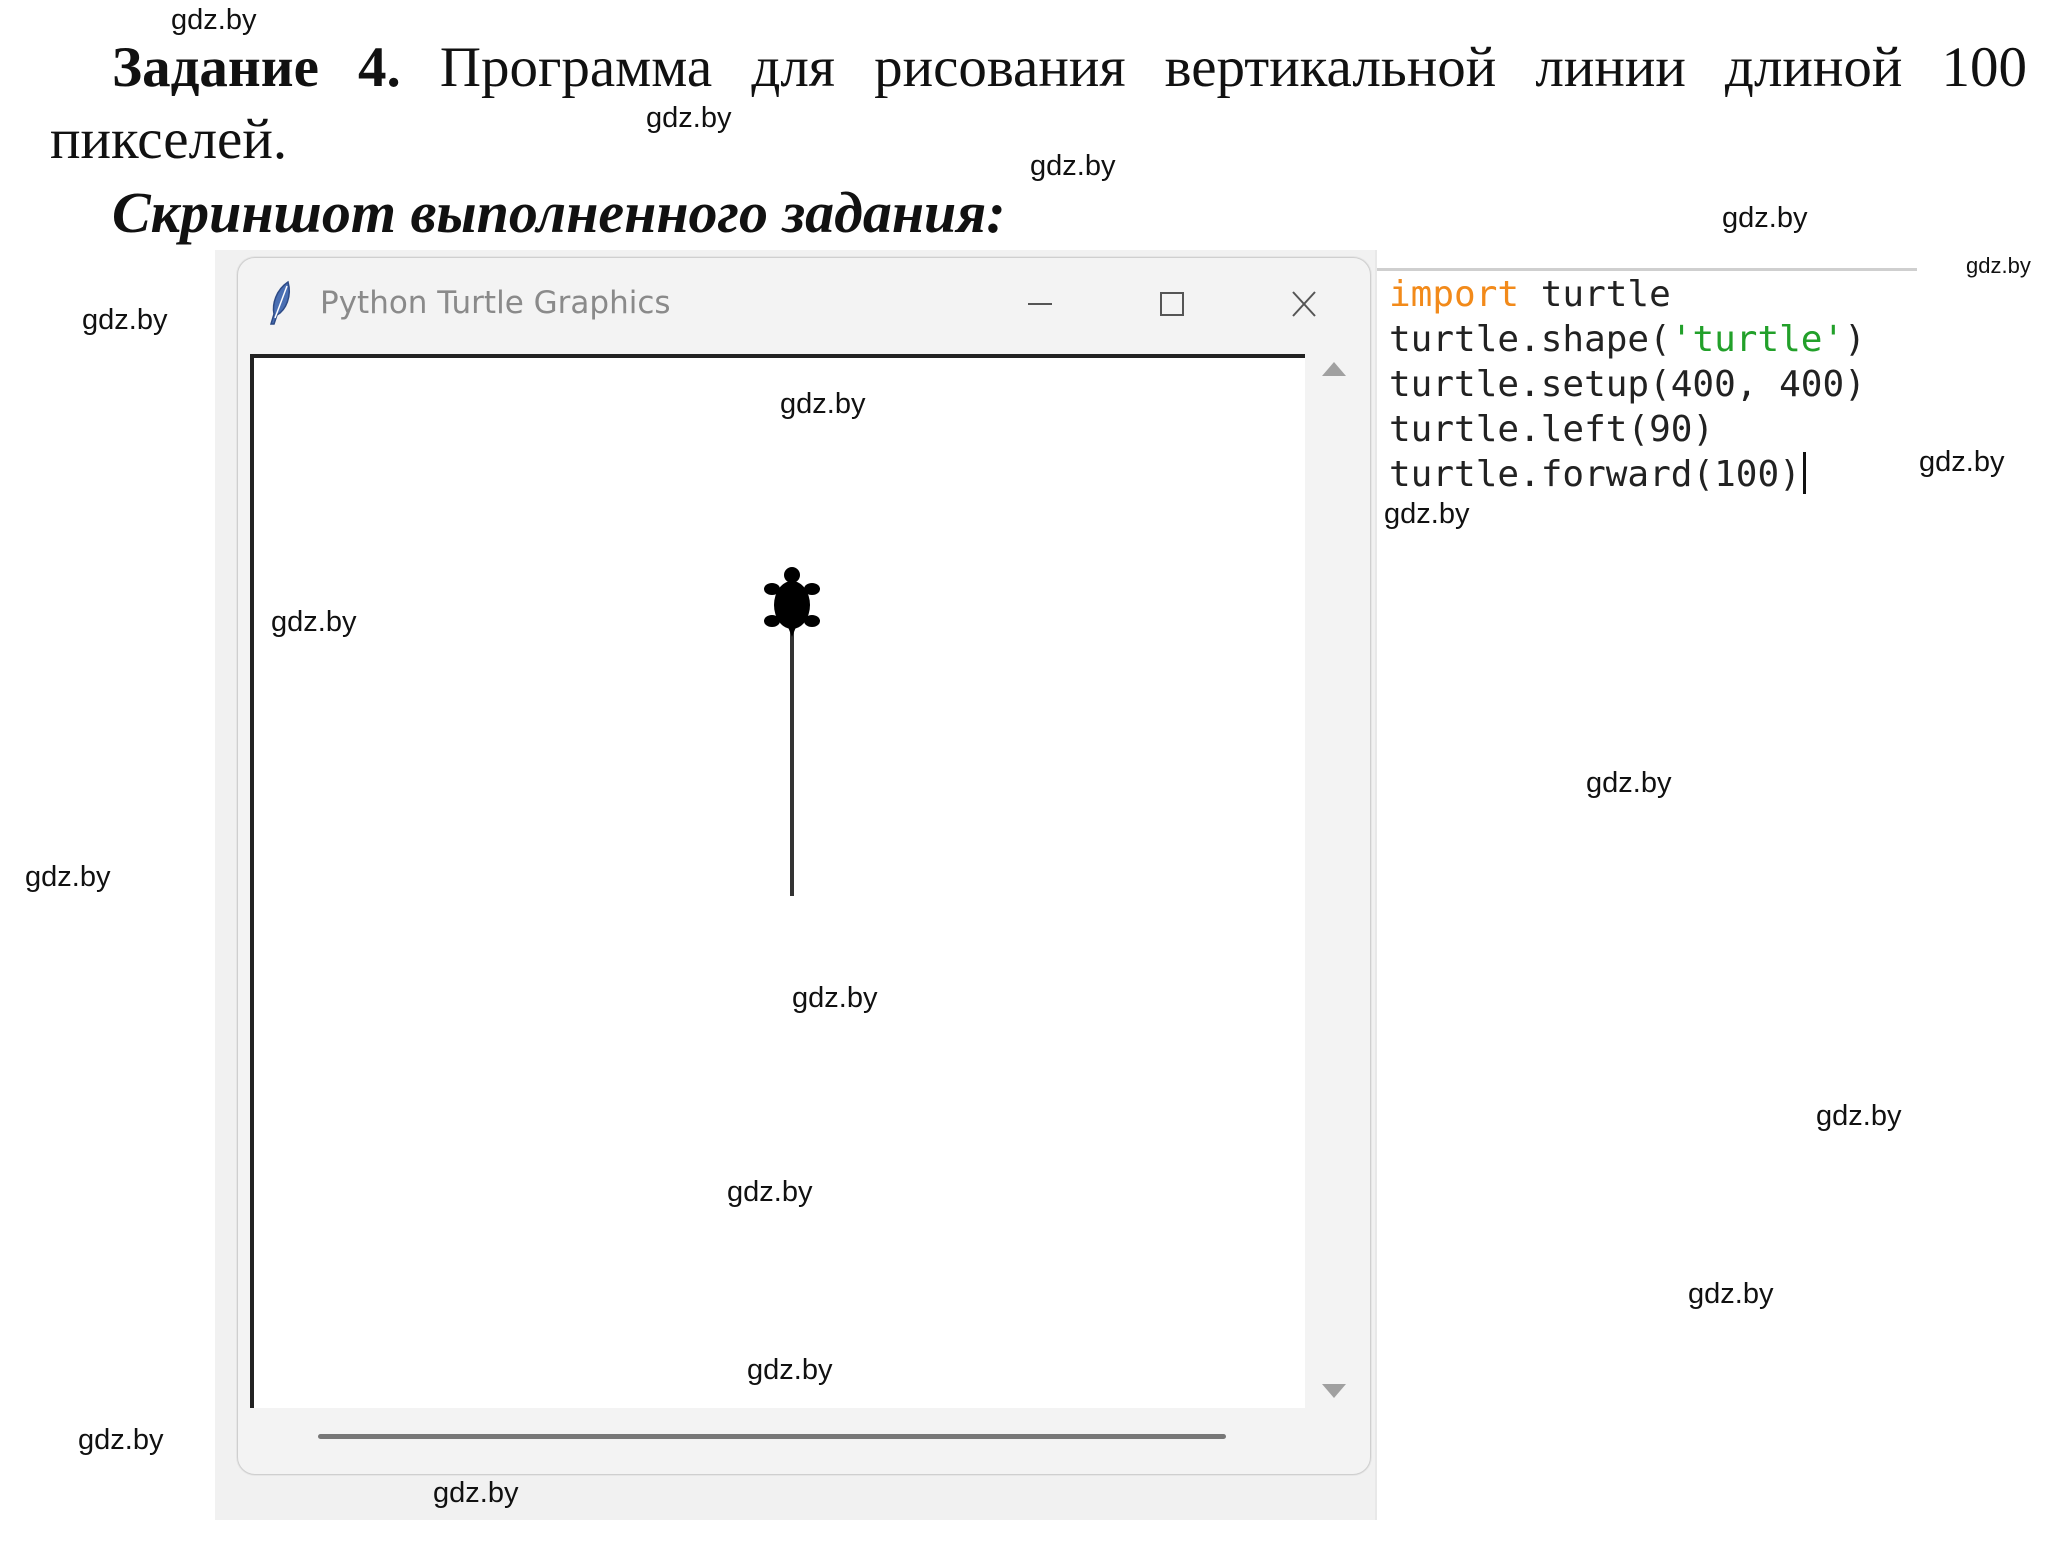  What do you see at coordinates (792, 602) in the screenshot?
I see `turtle-shape-icon` at bounding box center [792, 602].